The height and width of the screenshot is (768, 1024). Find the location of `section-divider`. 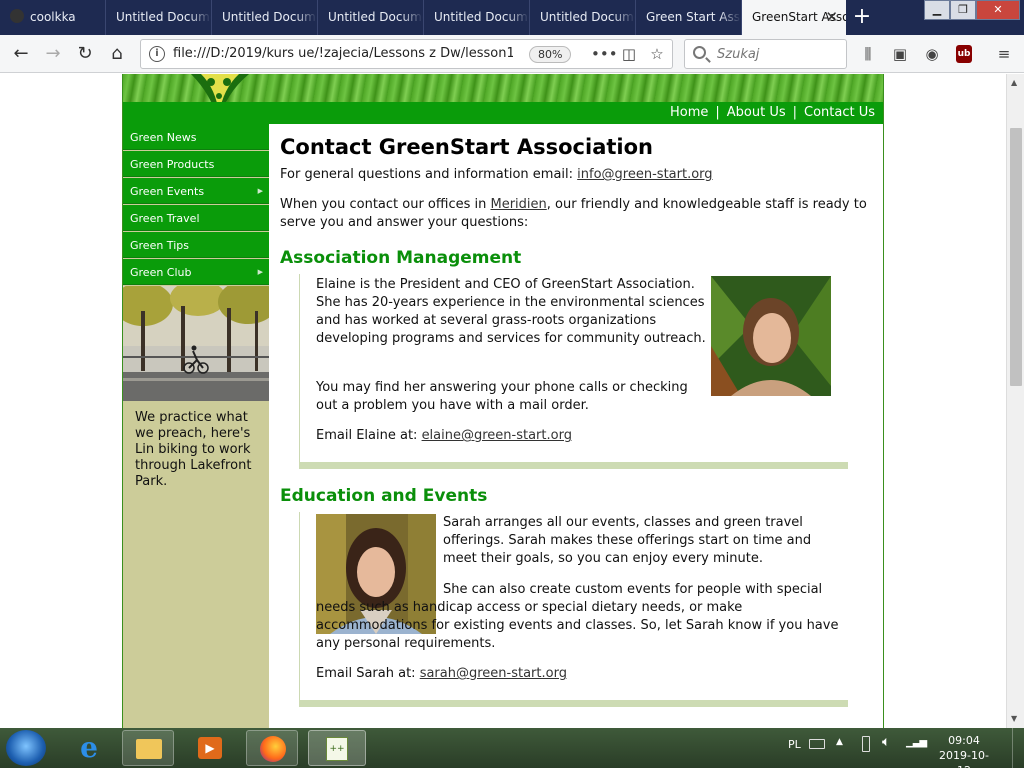

section-divider is located at coordinates (573, 703).